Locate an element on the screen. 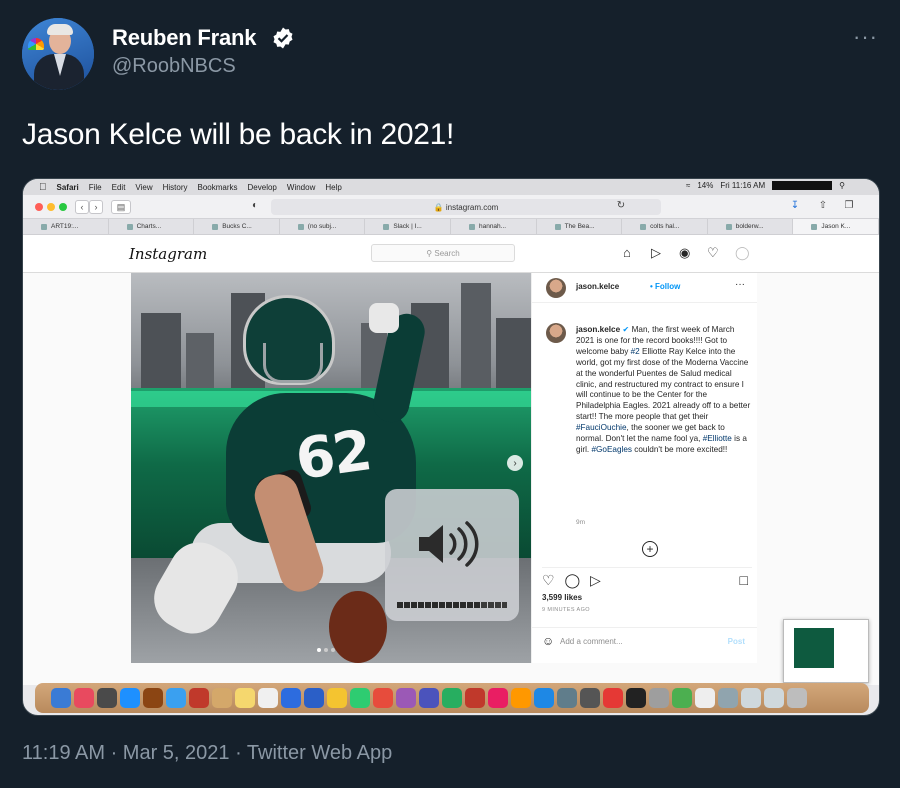 Image resolution: width=900 pixels, height=788 pixels. menu-edit: Edit is located at coordinates (119, 187).